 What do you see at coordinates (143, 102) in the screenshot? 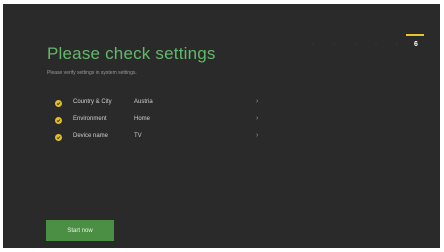
I see `setting-value: Austria` at bounding box center [143, 102].